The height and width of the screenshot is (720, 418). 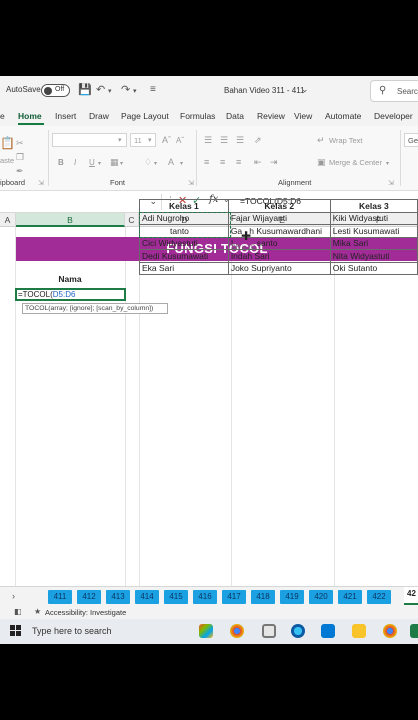 I want to click on decrease-indent-icon: ⇤, so click(x=258, y=162).